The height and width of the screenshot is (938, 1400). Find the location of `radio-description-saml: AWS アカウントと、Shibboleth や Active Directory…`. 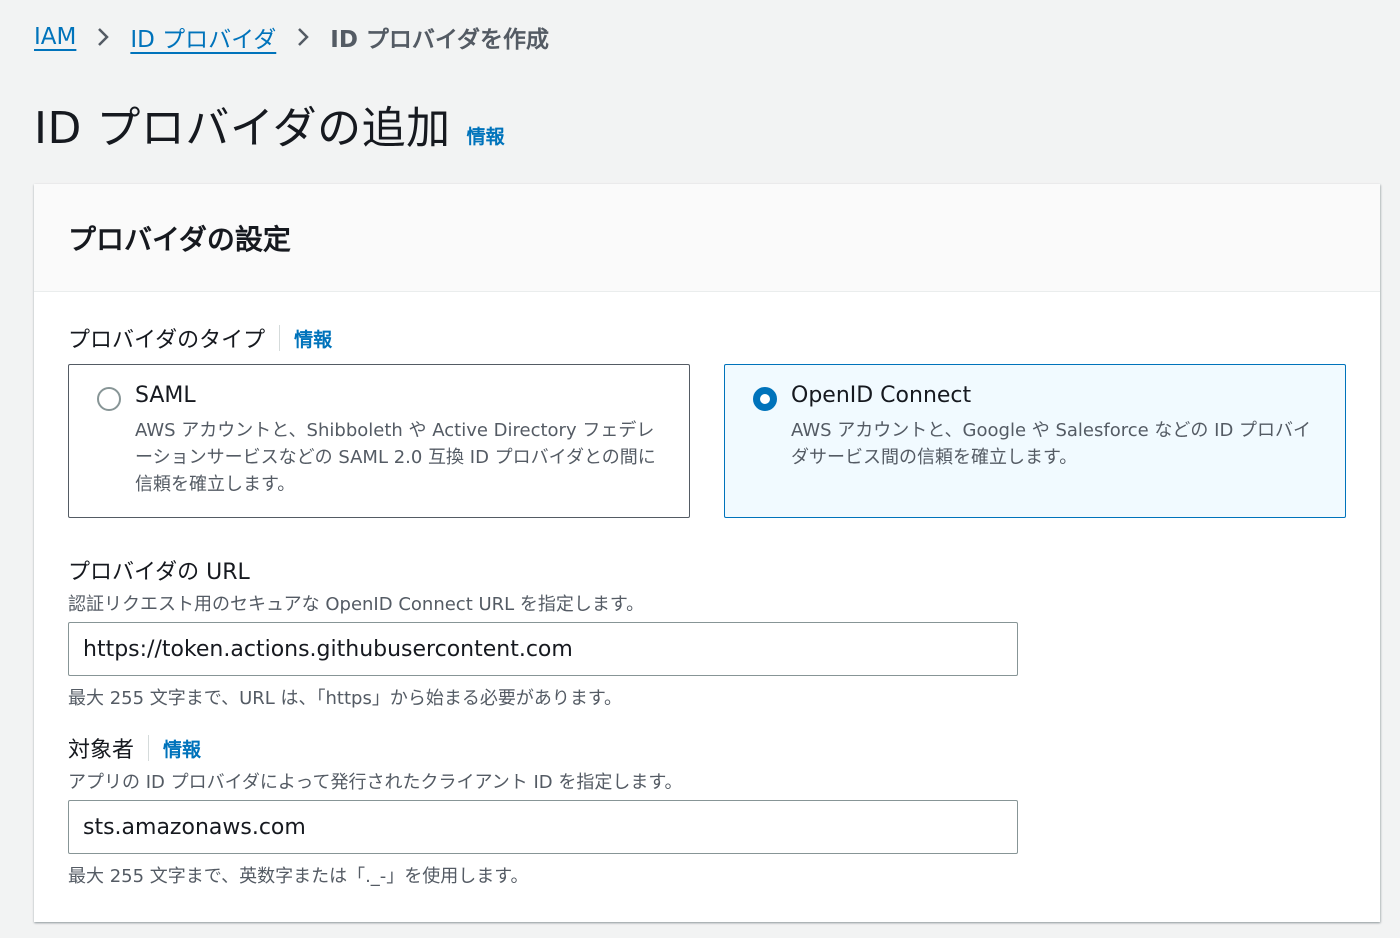

radio-description-saml: AWS アカウントと、Shibboleth や Active Directory… is located at coordinates (395, 457).